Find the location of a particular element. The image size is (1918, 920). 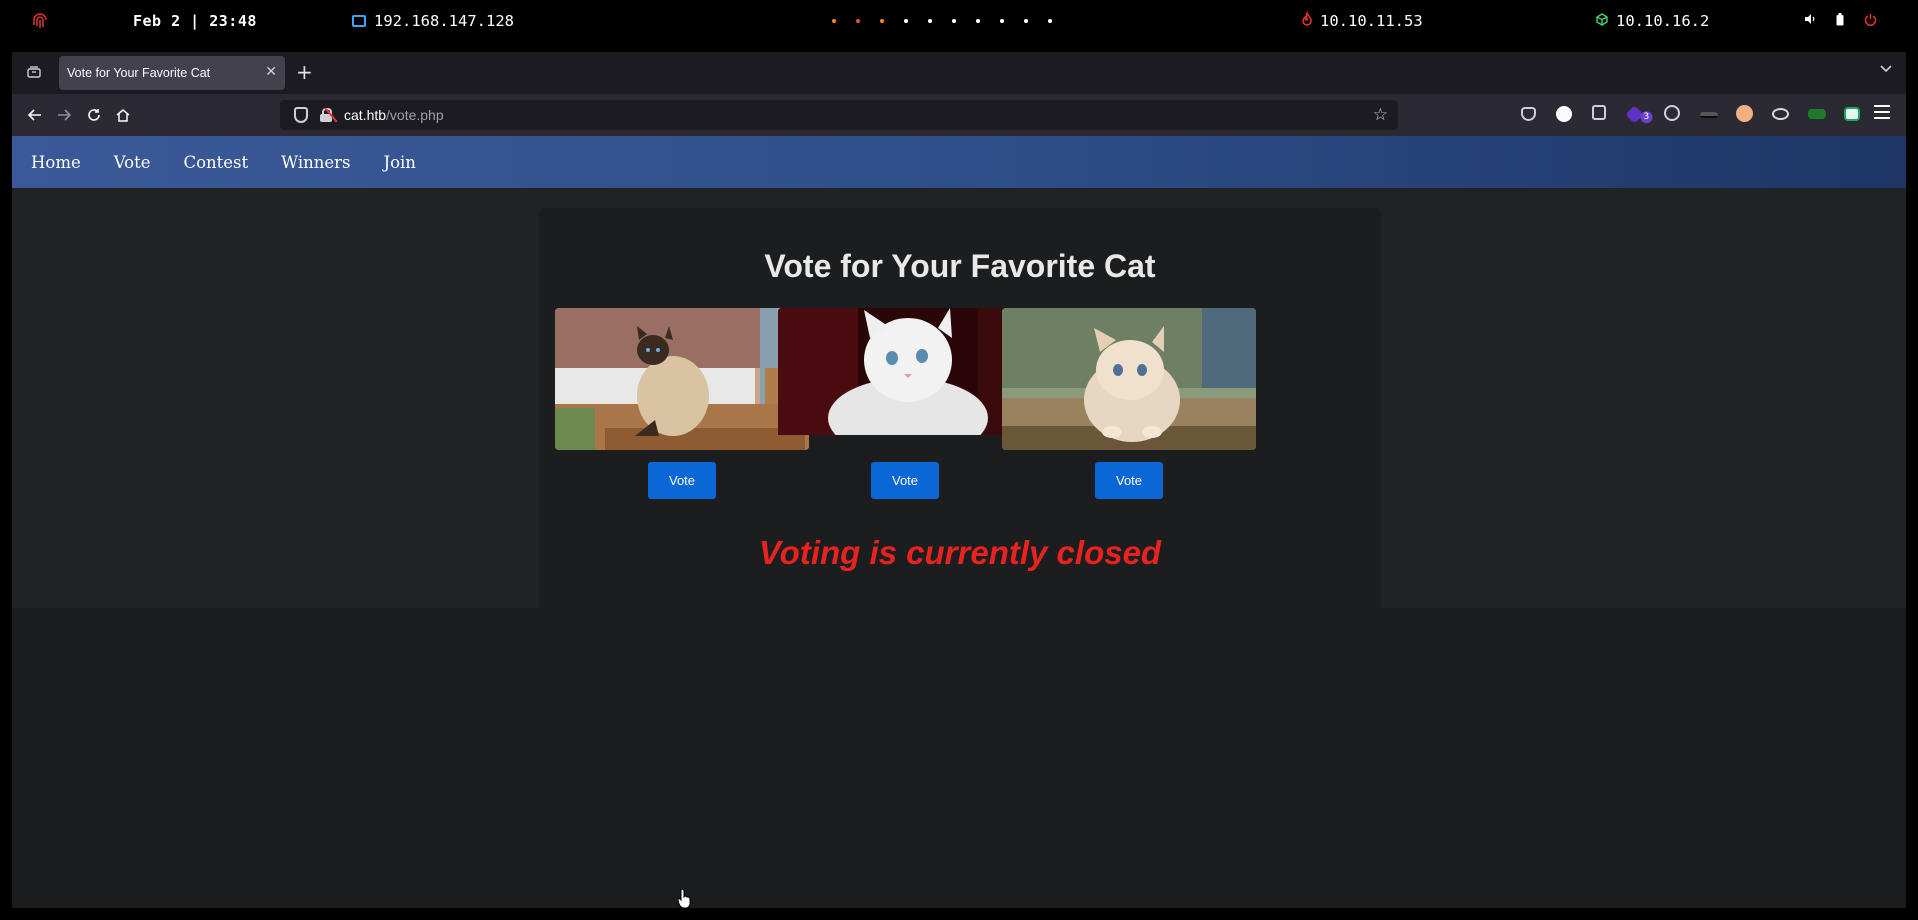

cat-image-siamese is located at coordinates (682, 379).